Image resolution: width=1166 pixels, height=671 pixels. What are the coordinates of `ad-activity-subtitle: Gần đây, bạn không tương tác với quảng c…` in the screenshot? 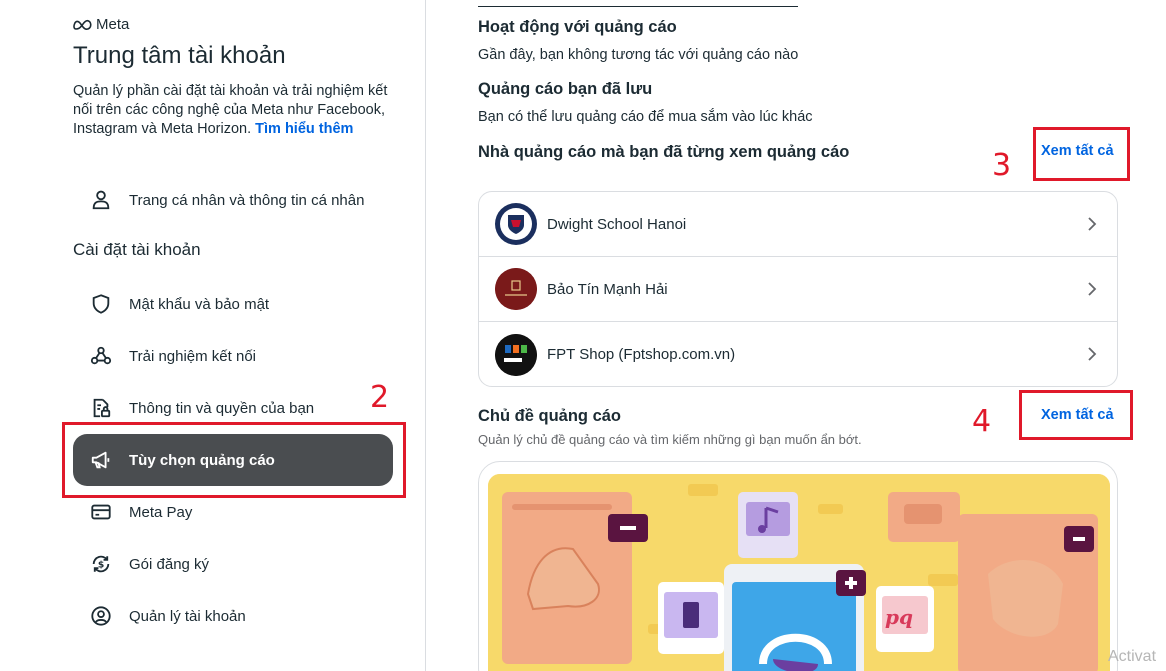 It's located at (638, 55).